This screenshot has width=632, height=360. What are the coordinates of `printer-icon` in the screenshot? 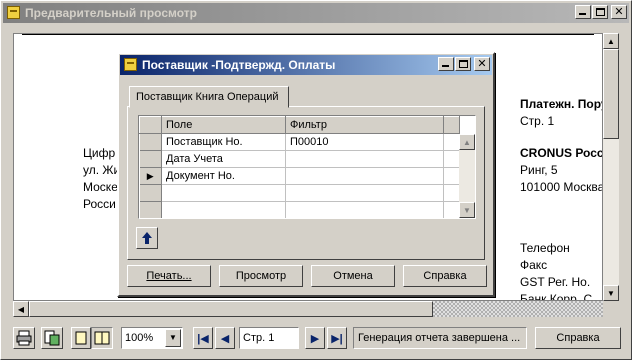 It's located at (24, 338).